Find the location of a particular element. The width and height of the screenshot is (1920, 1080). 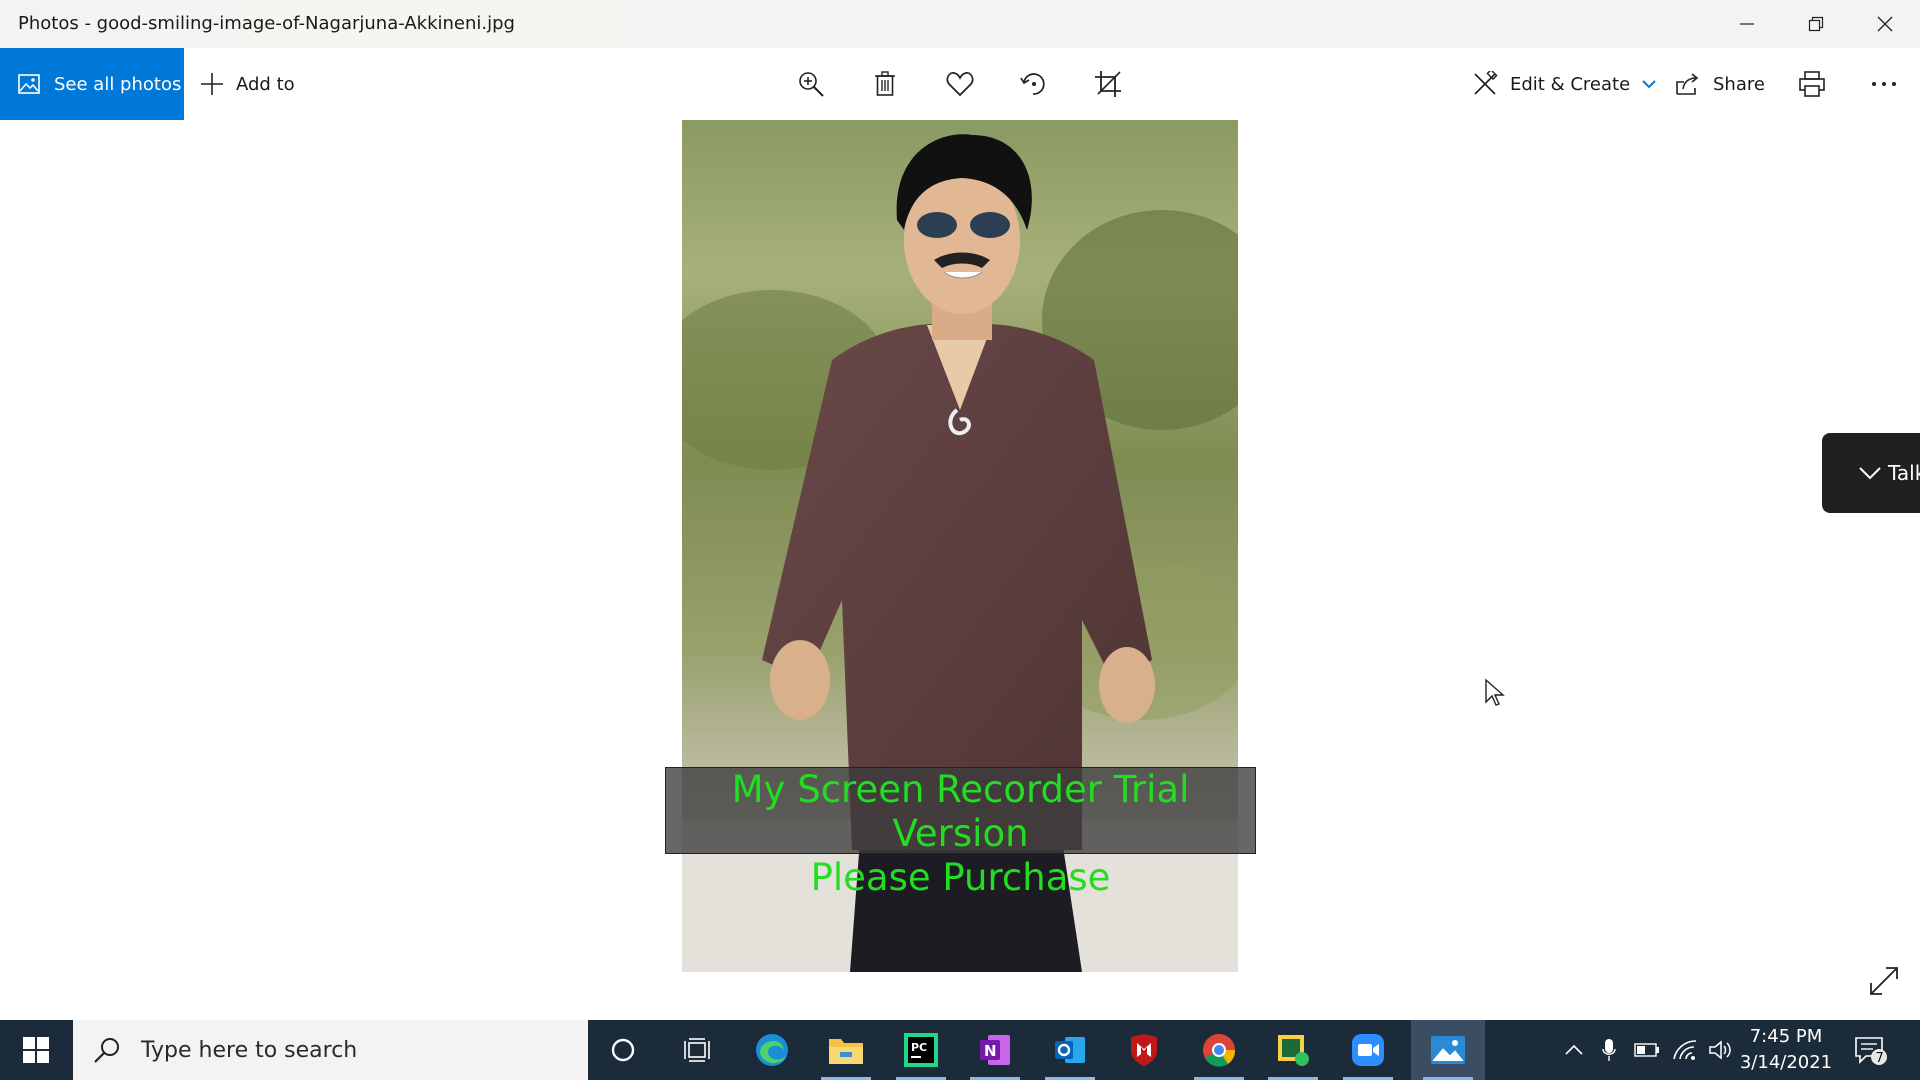

see-all-photos-button: See all photos is located at coordinates (92, 84).